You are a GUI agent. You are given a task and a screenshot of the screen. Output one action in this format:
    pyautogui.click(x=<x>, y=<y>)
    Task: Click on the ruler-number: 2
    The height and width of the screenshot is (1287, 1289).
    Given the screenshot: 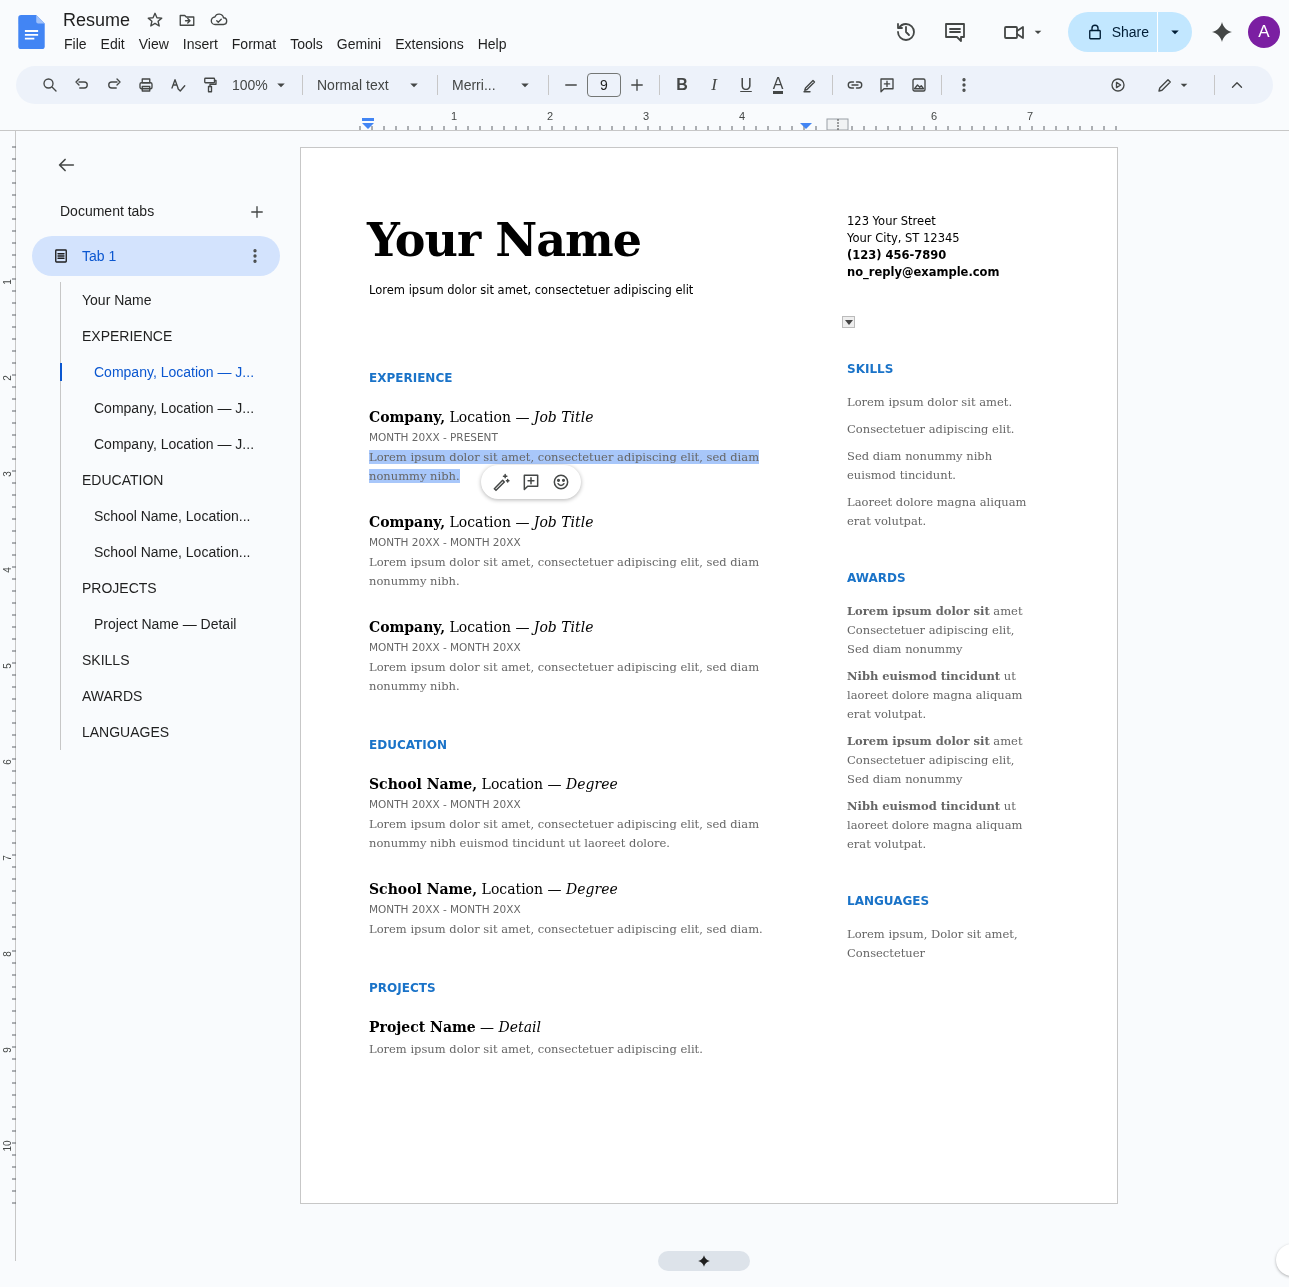 What is the action you would take?
    pyautogui.click(x=550, y=116)
    